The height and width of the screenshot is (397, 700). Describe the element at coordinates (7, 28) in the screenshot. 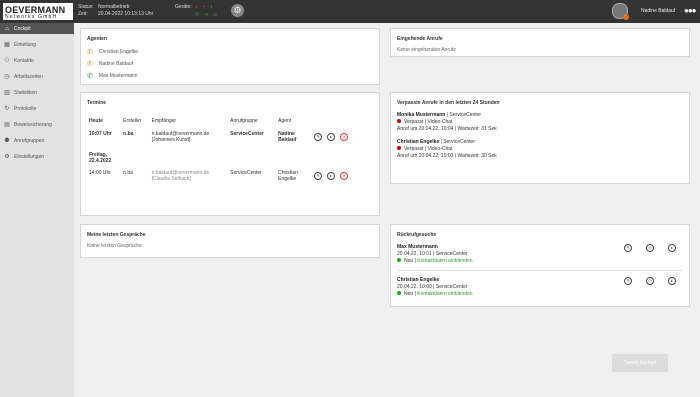

I see `home-icon: ⌂` at that location.